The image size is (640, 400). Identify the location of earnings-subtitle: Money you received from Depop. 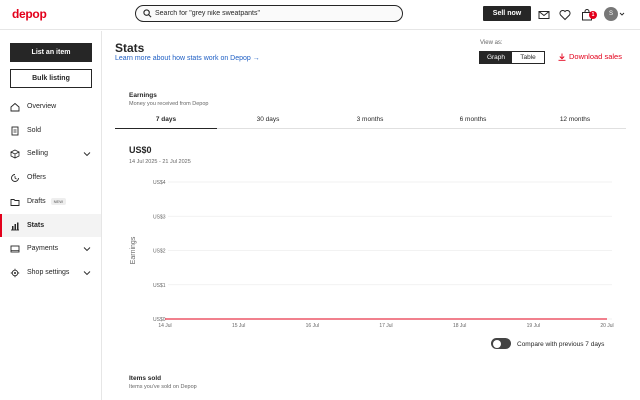
(169, 104).